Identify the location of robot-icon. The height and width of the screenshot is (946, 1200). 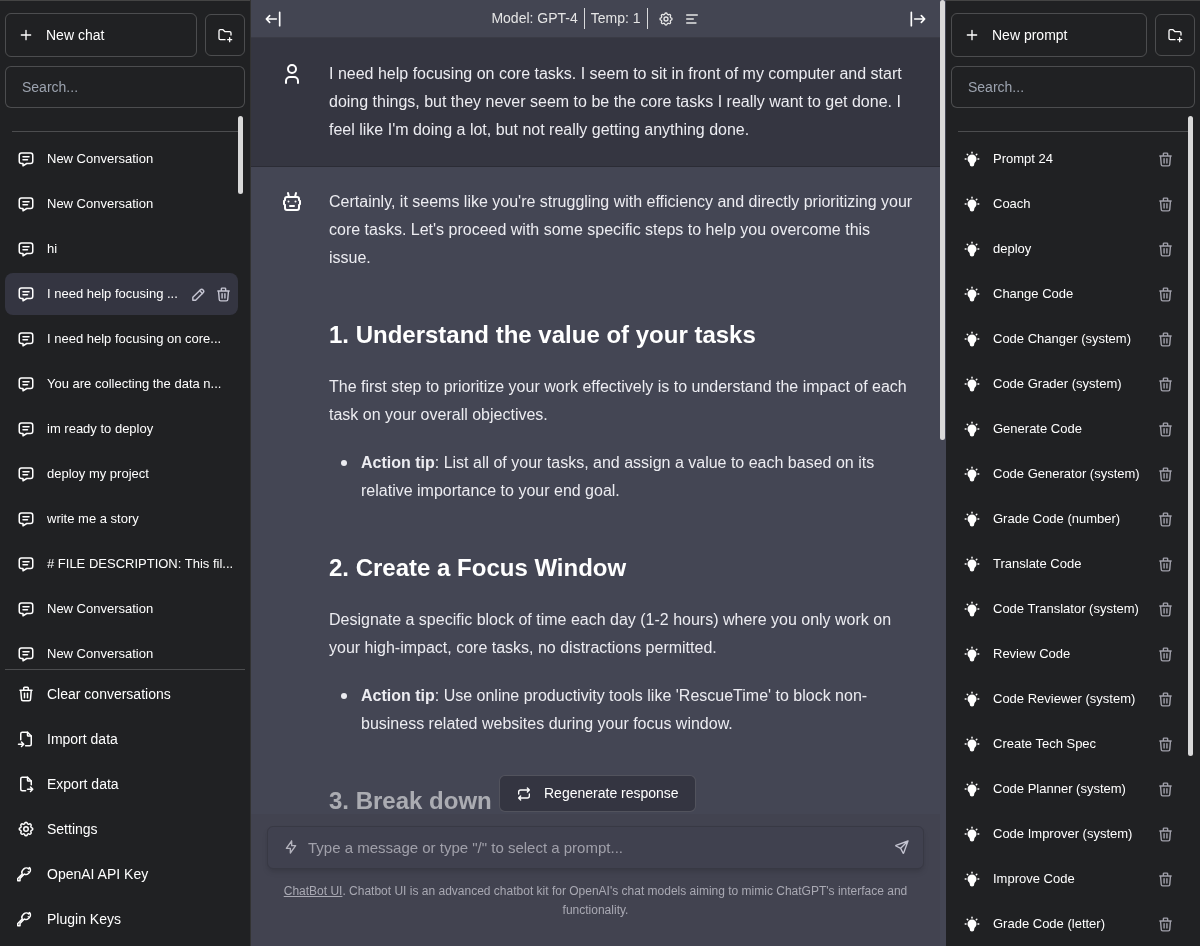
(292, 202).